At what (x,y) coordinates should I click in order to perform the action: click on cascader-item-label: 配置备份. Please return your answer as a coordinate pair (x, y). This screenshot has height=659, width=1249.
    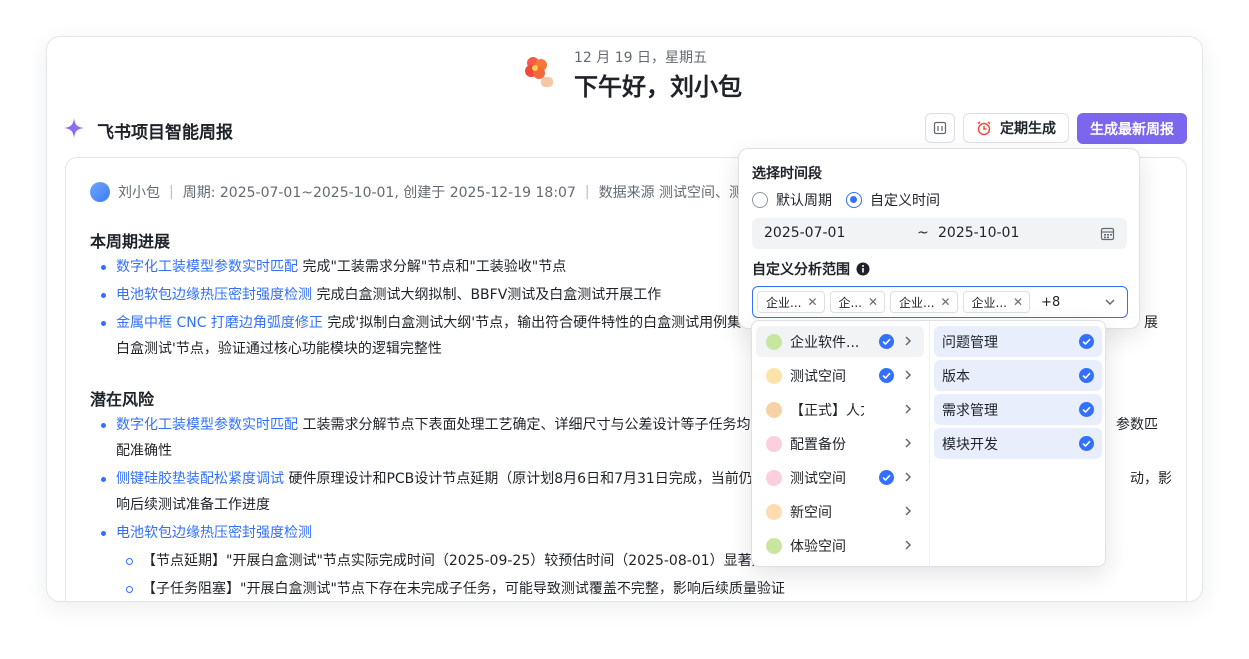
    Looking at the image, I should click on (818, 444).